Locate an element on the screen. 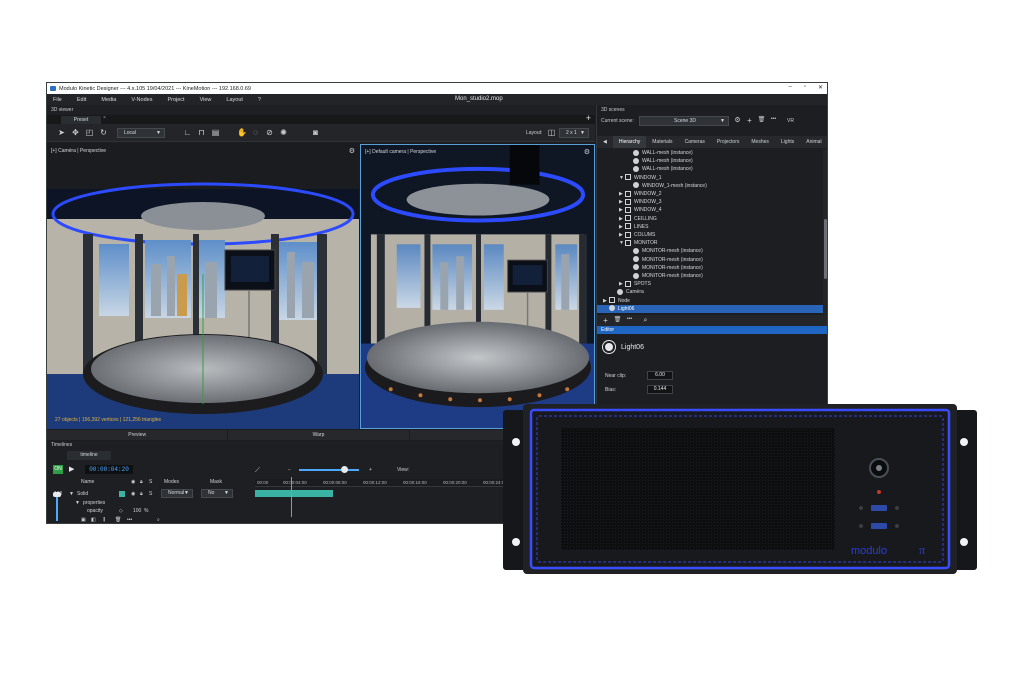  properties-group: properties is located at coordinates (94, 503).